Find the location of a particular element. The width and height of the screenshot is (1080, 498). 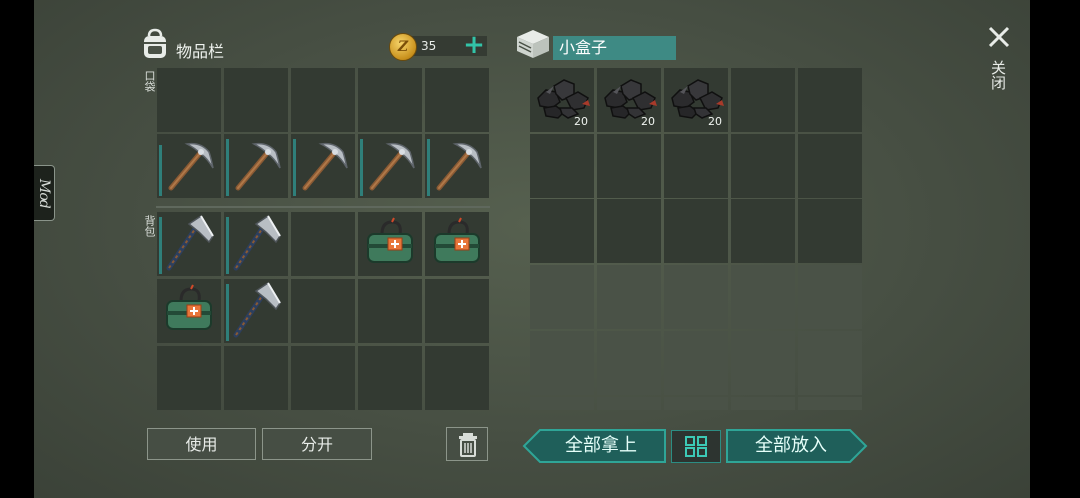

box-icon is located at coordinates (533, 44).